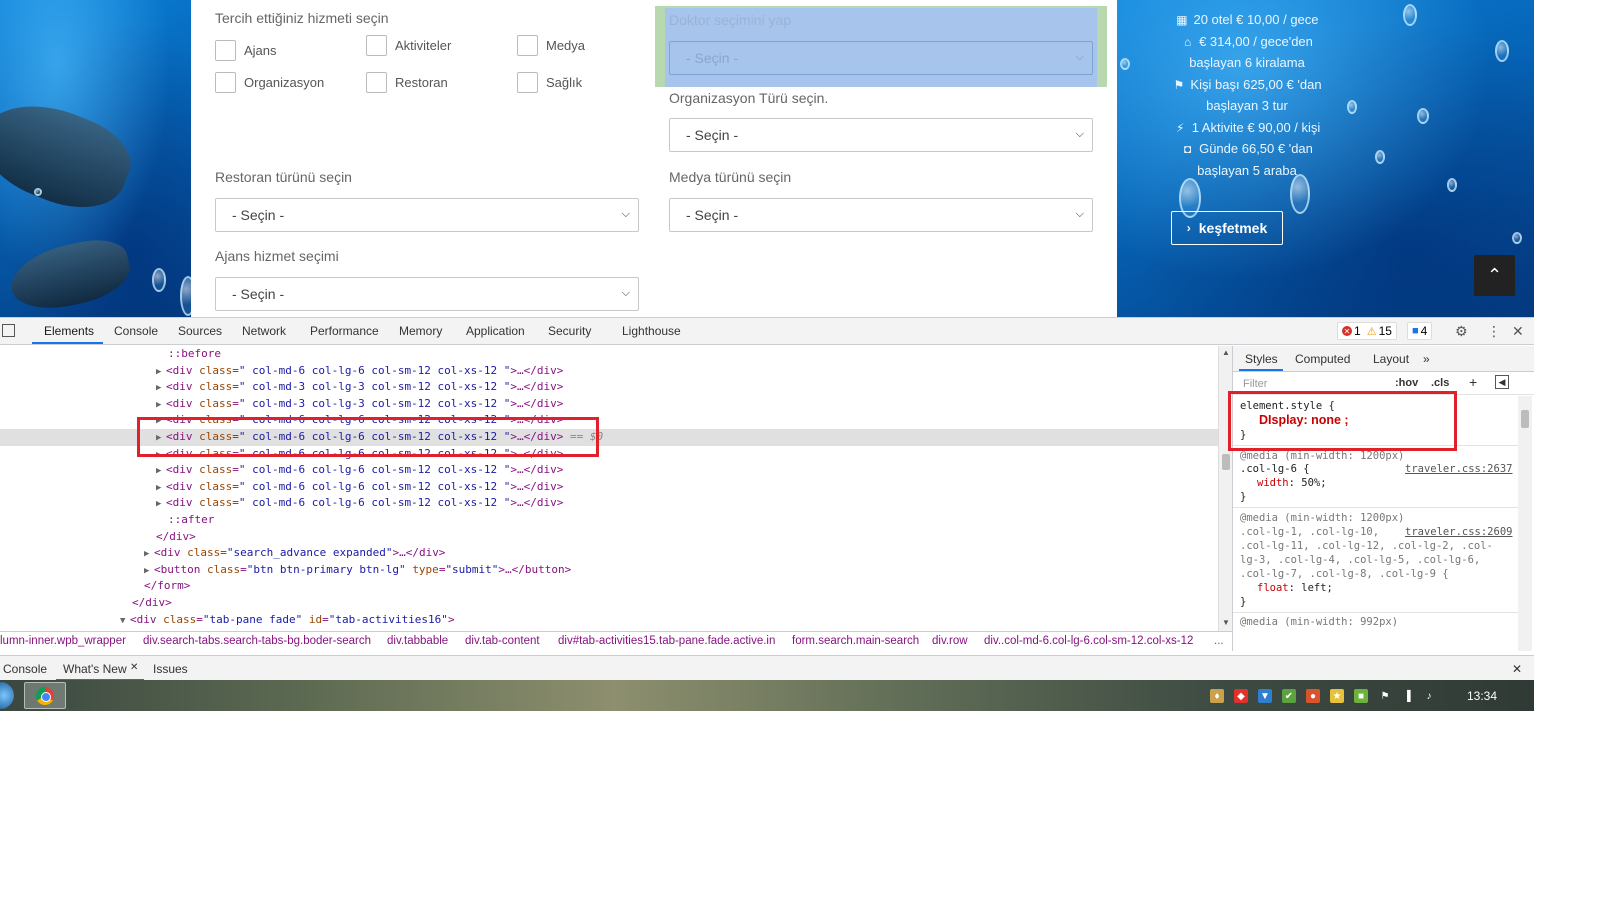  I want to click on tray-gpu-icon: ■, so click(1361, 696).